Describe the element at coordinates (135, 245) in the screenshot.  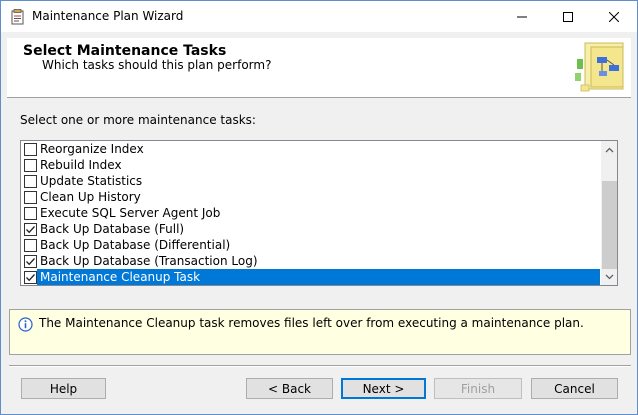
I see `task-label: Back Up Database (Differential)` at that location.